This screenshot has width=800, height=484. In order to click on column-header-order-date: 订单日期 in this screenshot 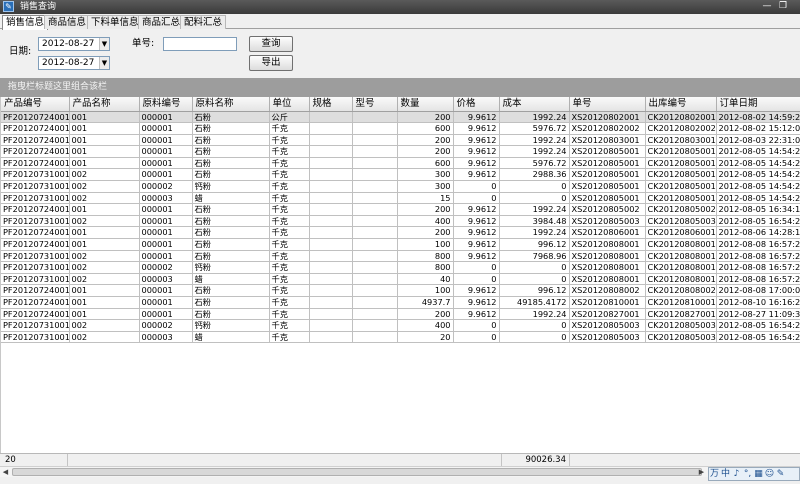, I will do `click(758, 104)`.